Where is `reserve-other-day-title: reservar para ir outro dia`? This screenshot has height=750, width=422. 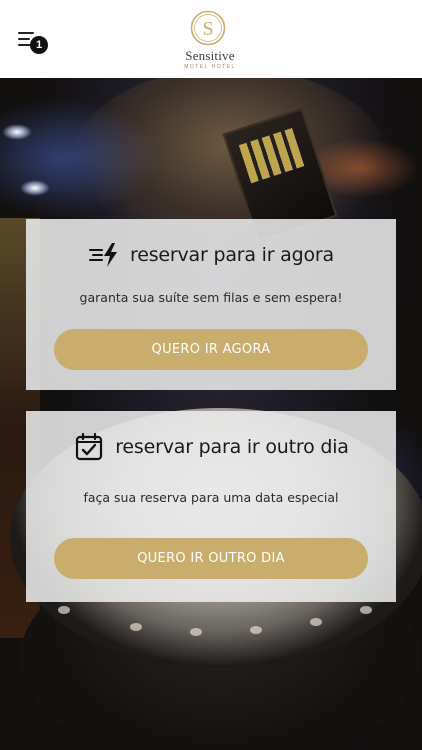
reserve-other-day-title: reservar para ir outro dia is located at coordinates (232, 447).